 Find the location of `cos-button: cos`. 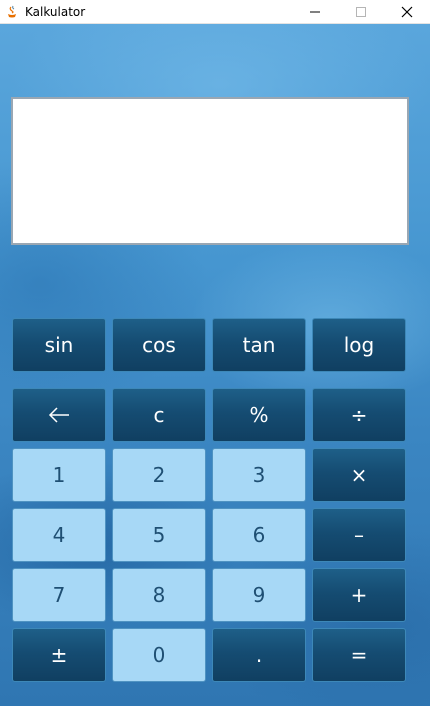

cos-button: cos is located at coordinates (159, 345).